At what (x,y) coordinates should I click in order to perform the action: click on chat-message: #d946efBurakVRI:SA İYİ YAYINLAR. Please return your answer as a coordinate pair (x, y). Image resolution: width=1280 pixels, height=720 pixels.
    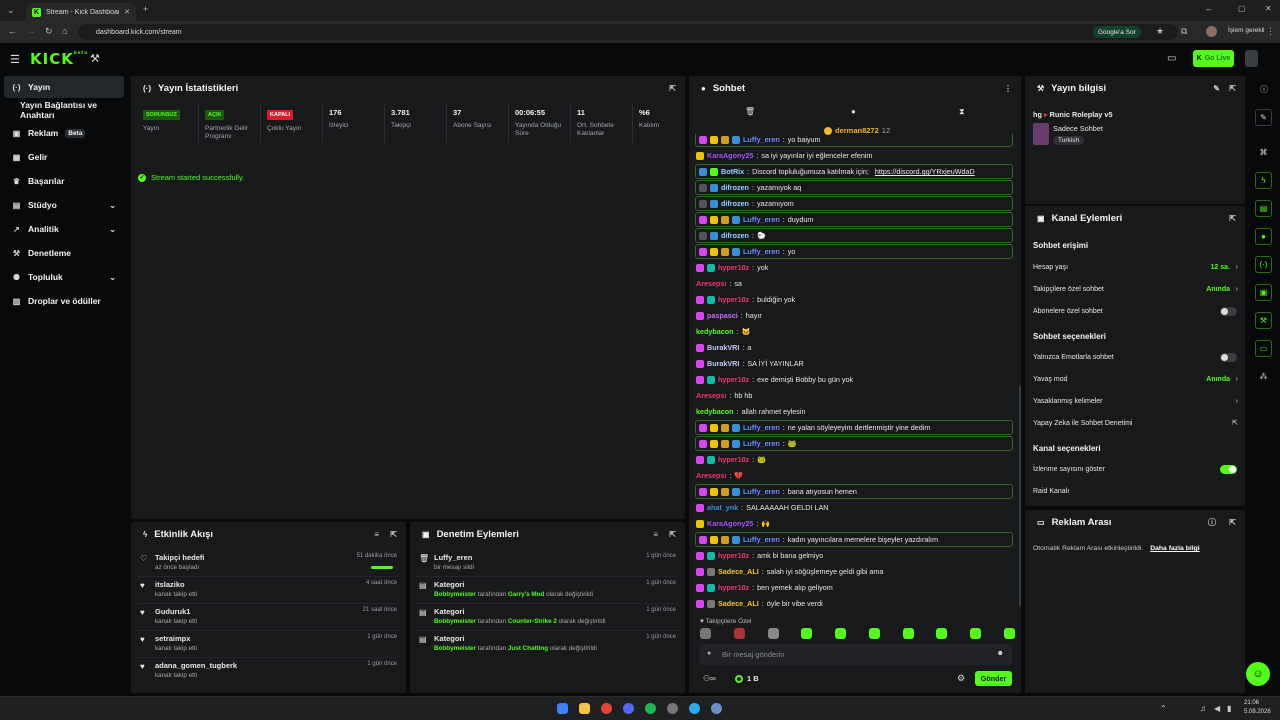
    Looking at the image, I should click on (855, 363).